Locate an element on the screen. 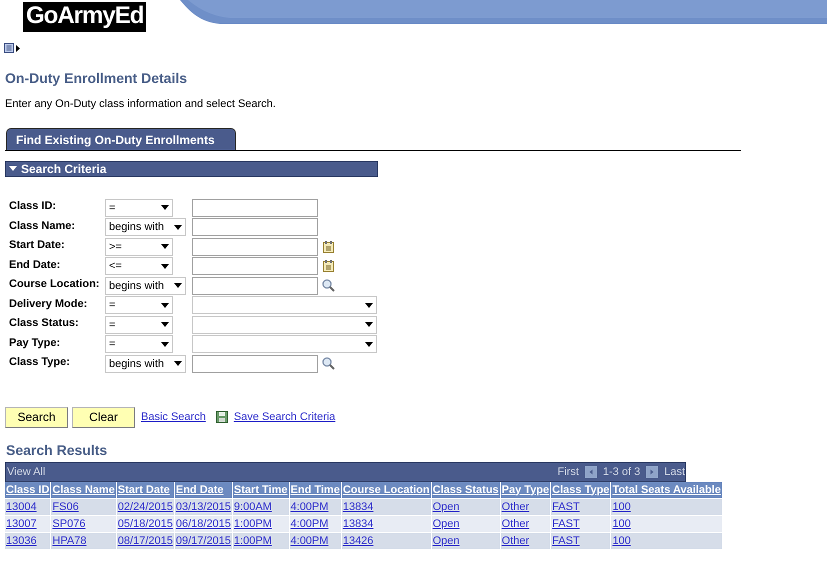  value-dropdown is located at coordinates (284, 325).